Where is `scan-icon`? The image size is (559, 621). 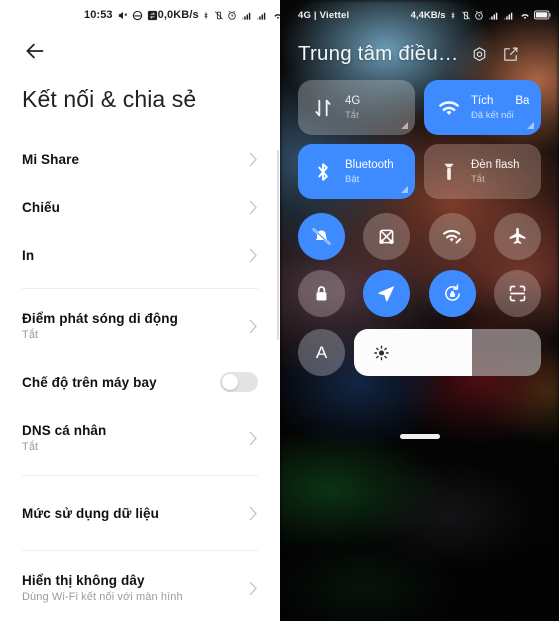
scan-icon is located at coordinates (517, 293).